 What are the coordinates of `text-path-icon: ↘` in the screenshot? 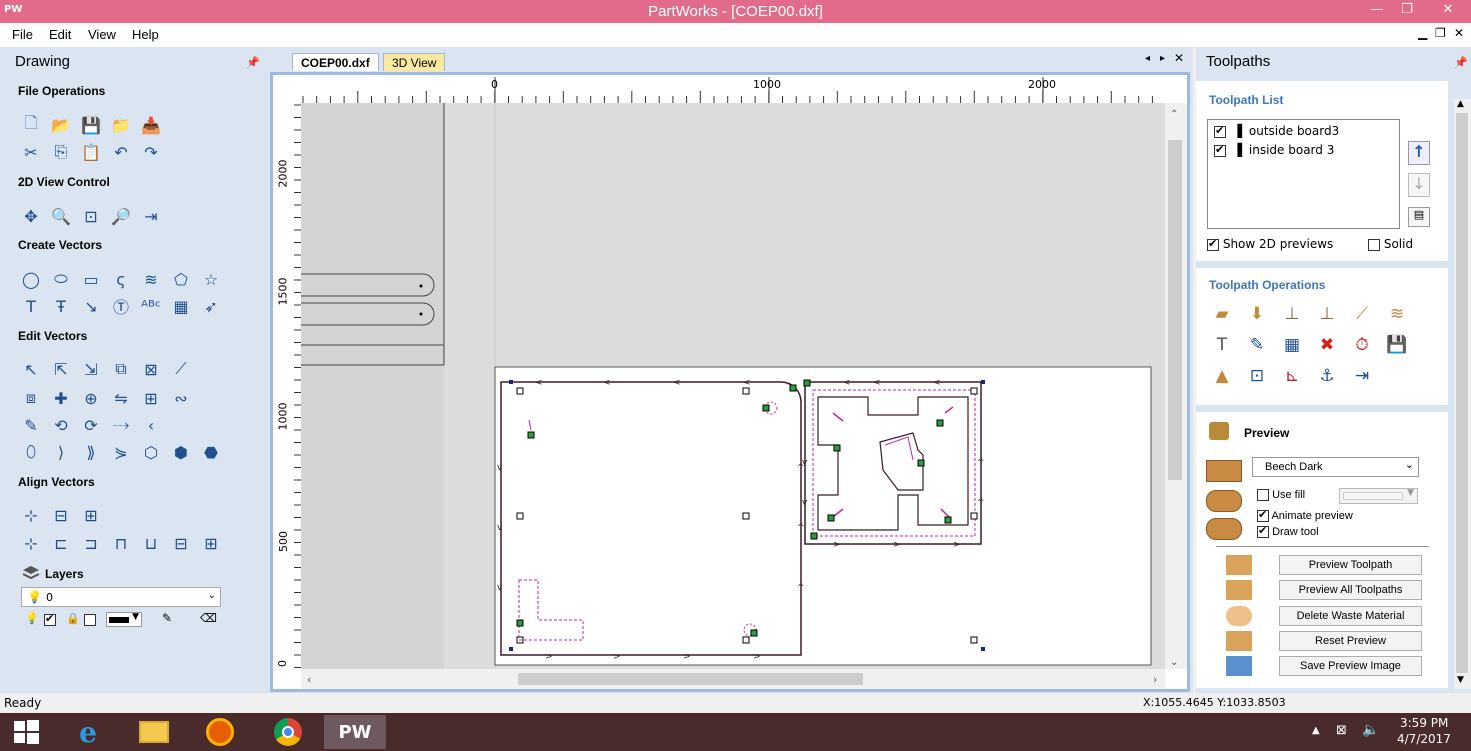 It's located at (91, 306).